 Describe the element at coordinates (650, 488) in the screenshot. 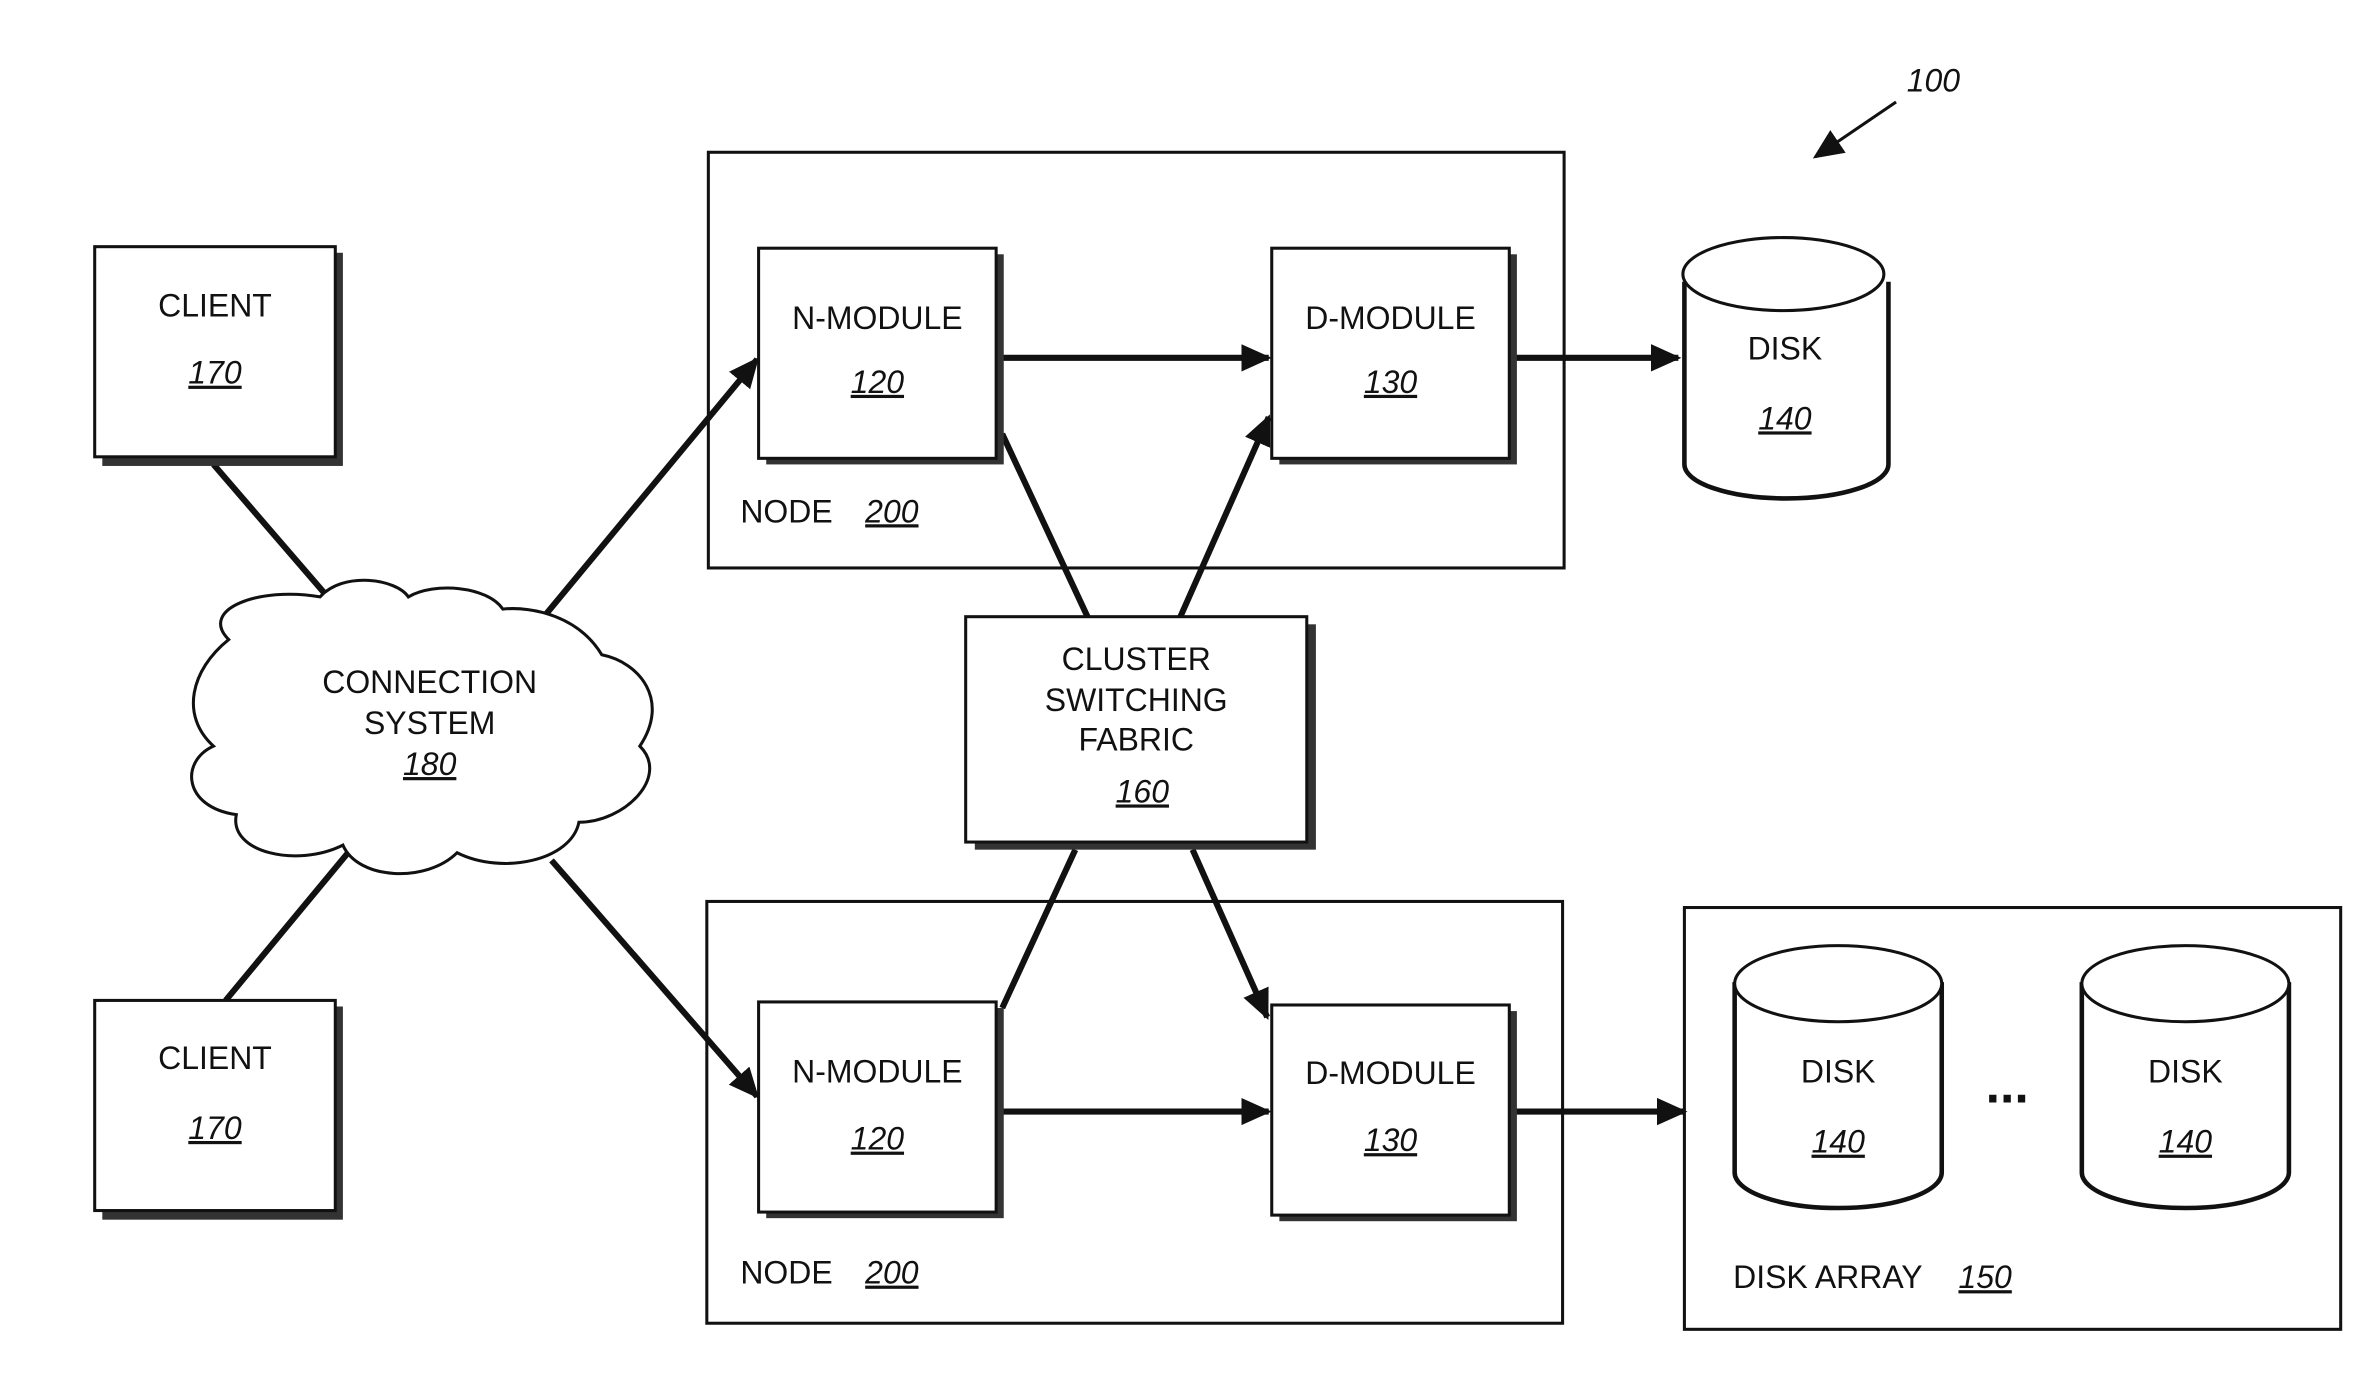

I see `cs-to-nmodule1` at that location.